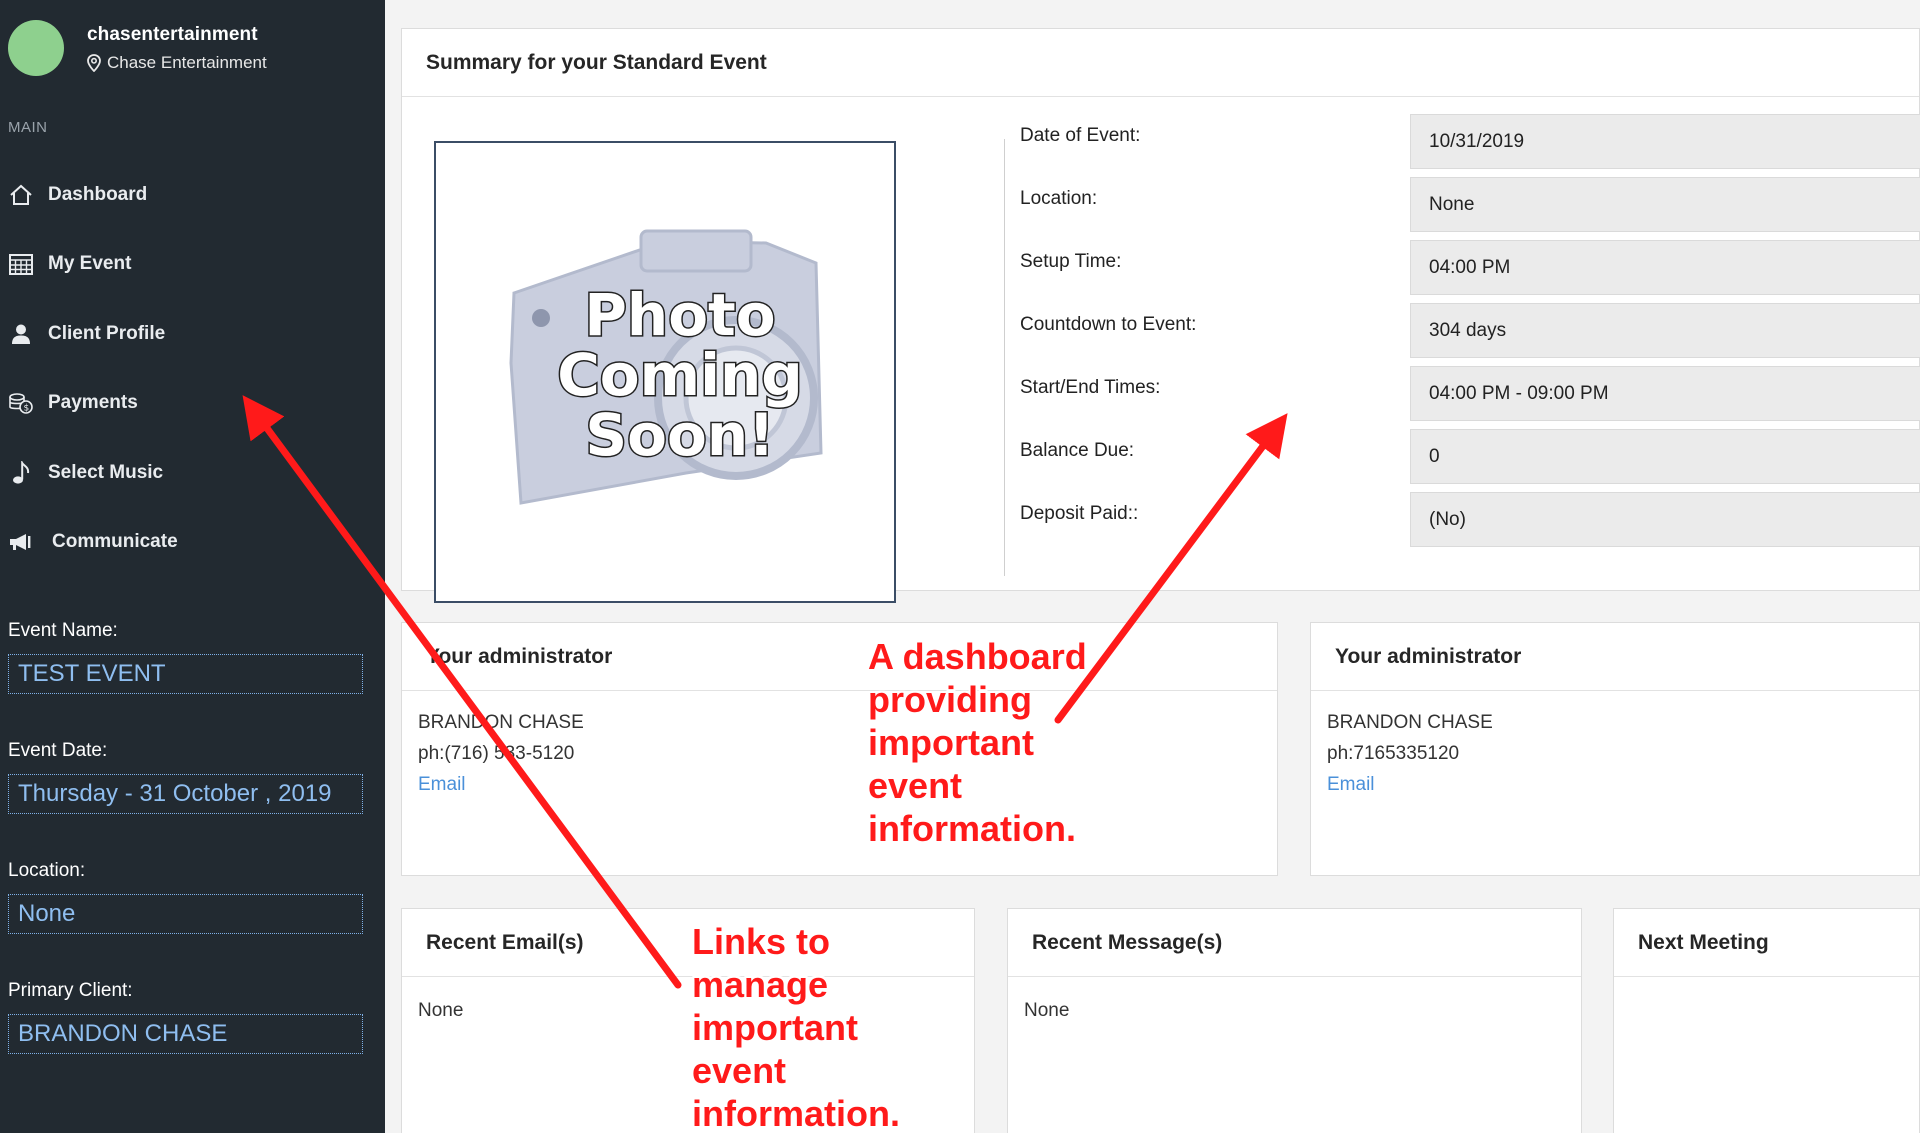 This screenshot has width=1920, height=1133. Describe the element at coordinates (137, 48) in the screenshot. I see `user-block: chasentertainment Chase Entertainment` at that location.